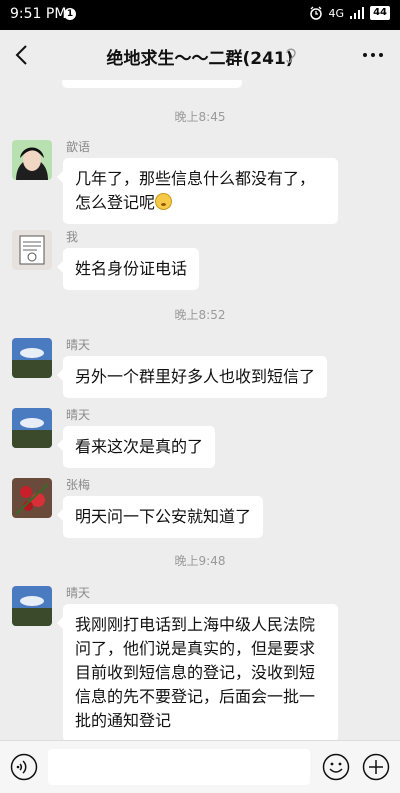  Describe the element at coordinates (163, 516) in the screenshot. I see `message-text: 明天问一下公安就知道了` at that location.